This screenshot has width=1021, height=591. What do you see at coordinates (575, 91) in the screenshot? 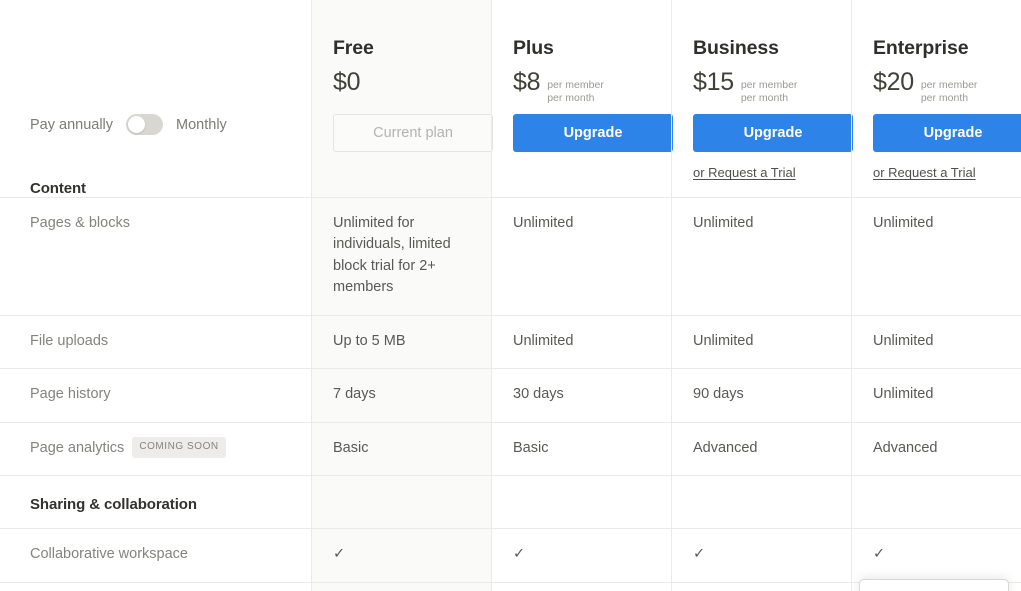
I see `price-unit-plus: per member per month` at bounding box center [575, 91].